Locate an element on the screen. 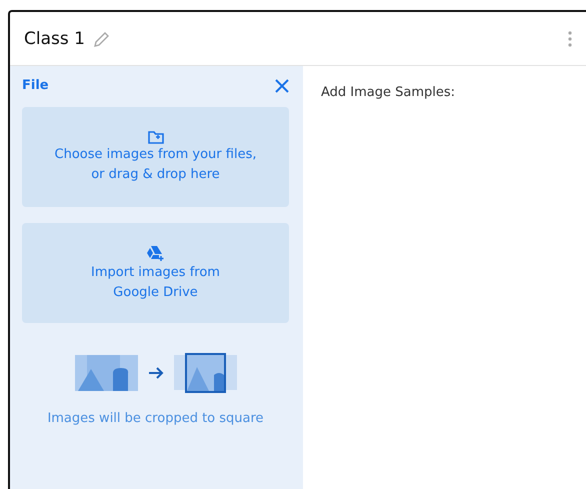 The width and height of the screenshot is (586, 489). samples-title: Add Image Samples: is located at coordinates (388, 92).